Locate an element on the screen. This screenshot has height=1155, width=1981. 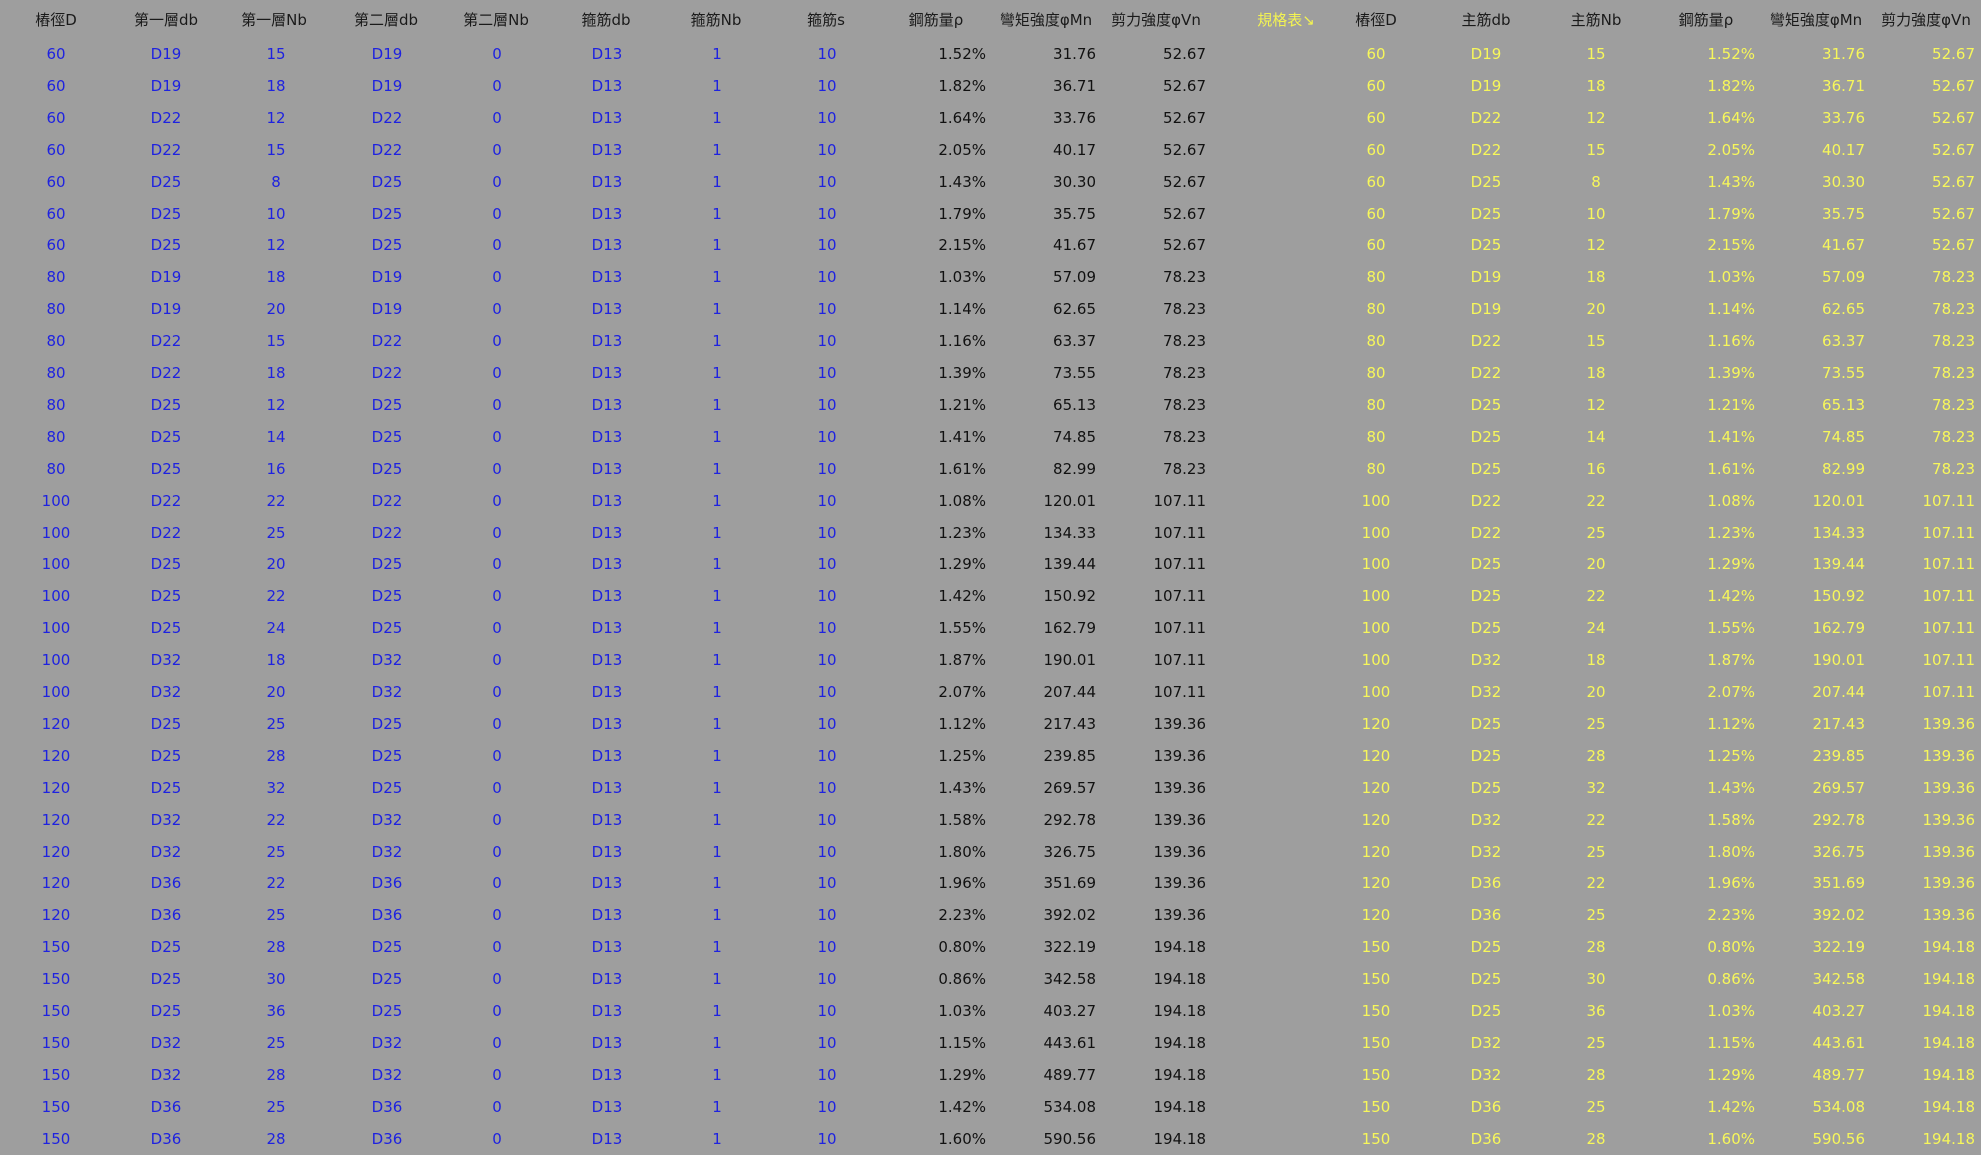
cell-spec-steel-ratio: 1.52% is located at coordinates (1706, 54).